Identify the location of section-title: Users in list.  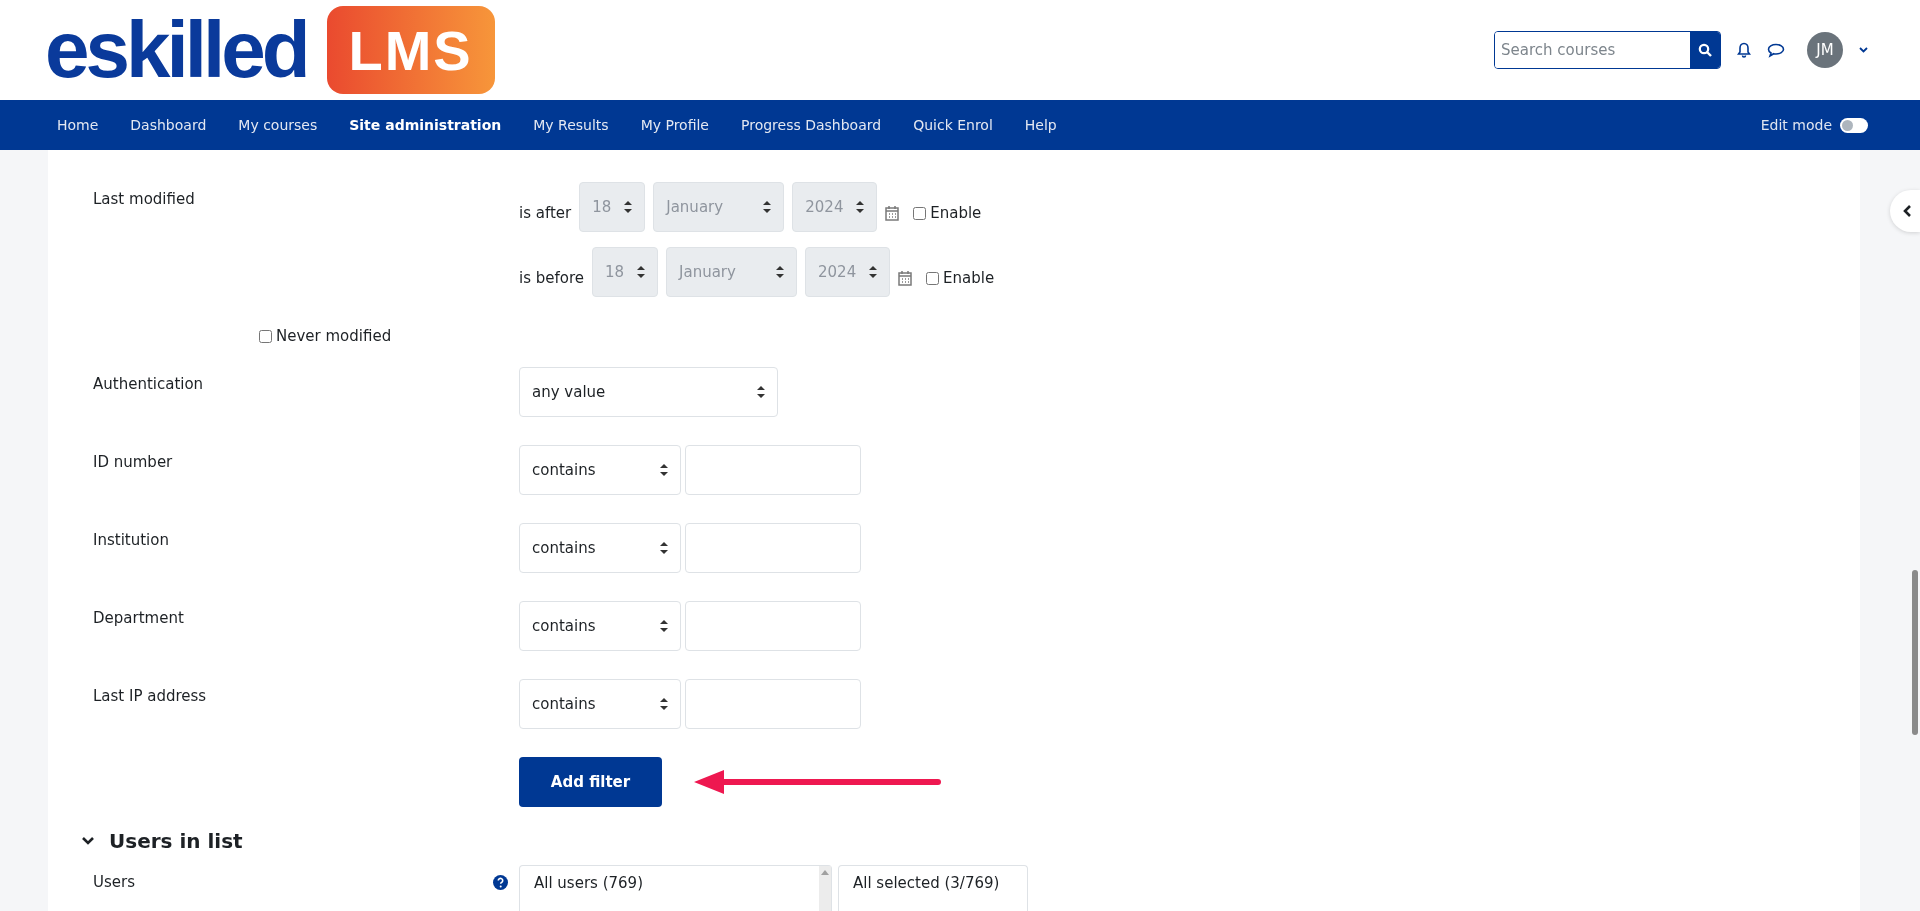
(176, 841).